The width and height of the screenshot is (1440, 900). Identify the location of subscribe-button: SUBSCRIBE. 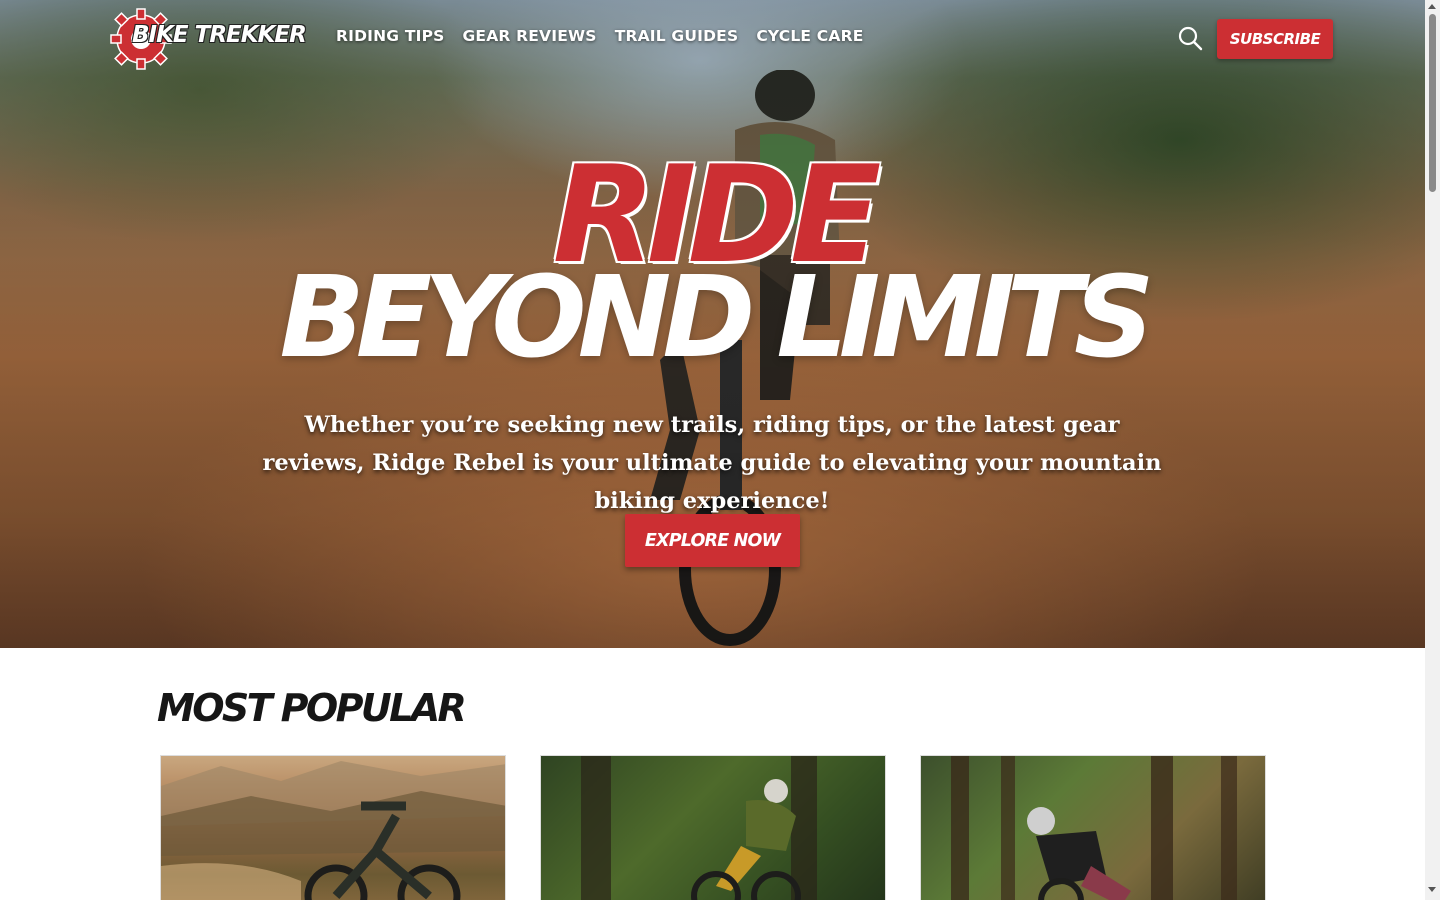
(1275, 39).